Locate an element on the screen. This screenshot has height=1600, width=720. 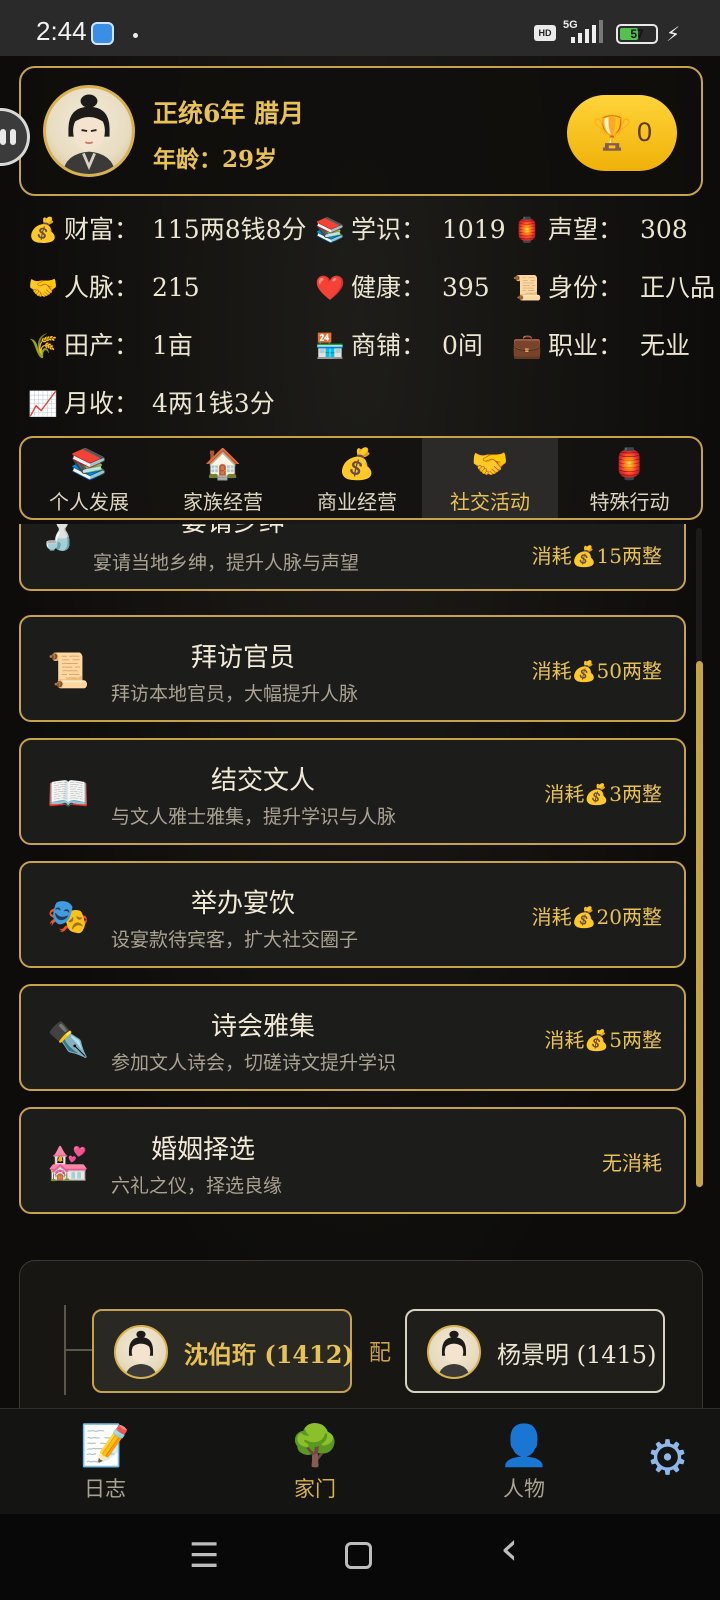
wedding-chapel-icon: 💒 is located at coordinates (68, 1163).